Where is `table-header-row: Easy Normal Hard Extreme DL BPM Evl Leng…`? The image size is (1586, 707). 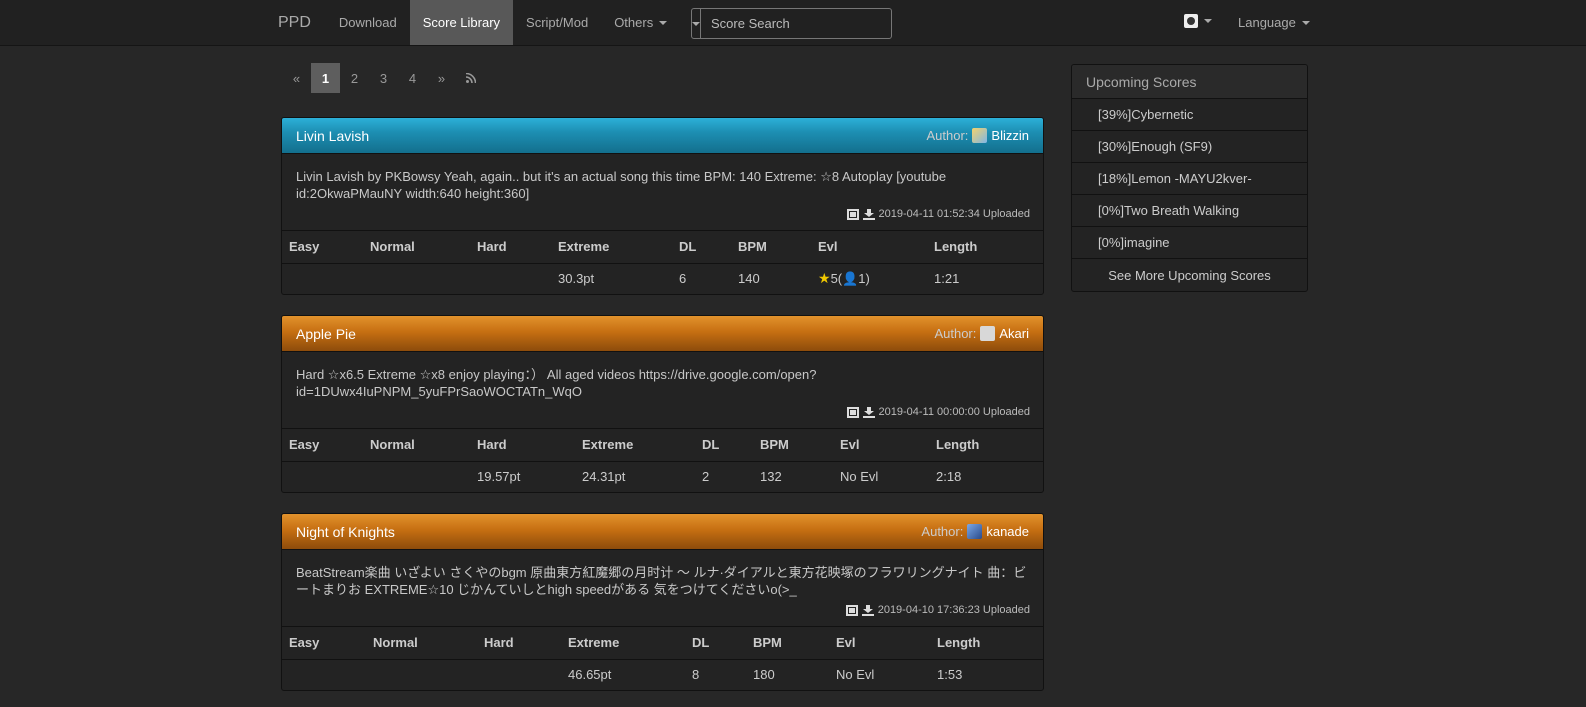 table-header-row: Easy Normal Hard Extreme DL BPM Evl Leng… is located at coordinates (662, 643).